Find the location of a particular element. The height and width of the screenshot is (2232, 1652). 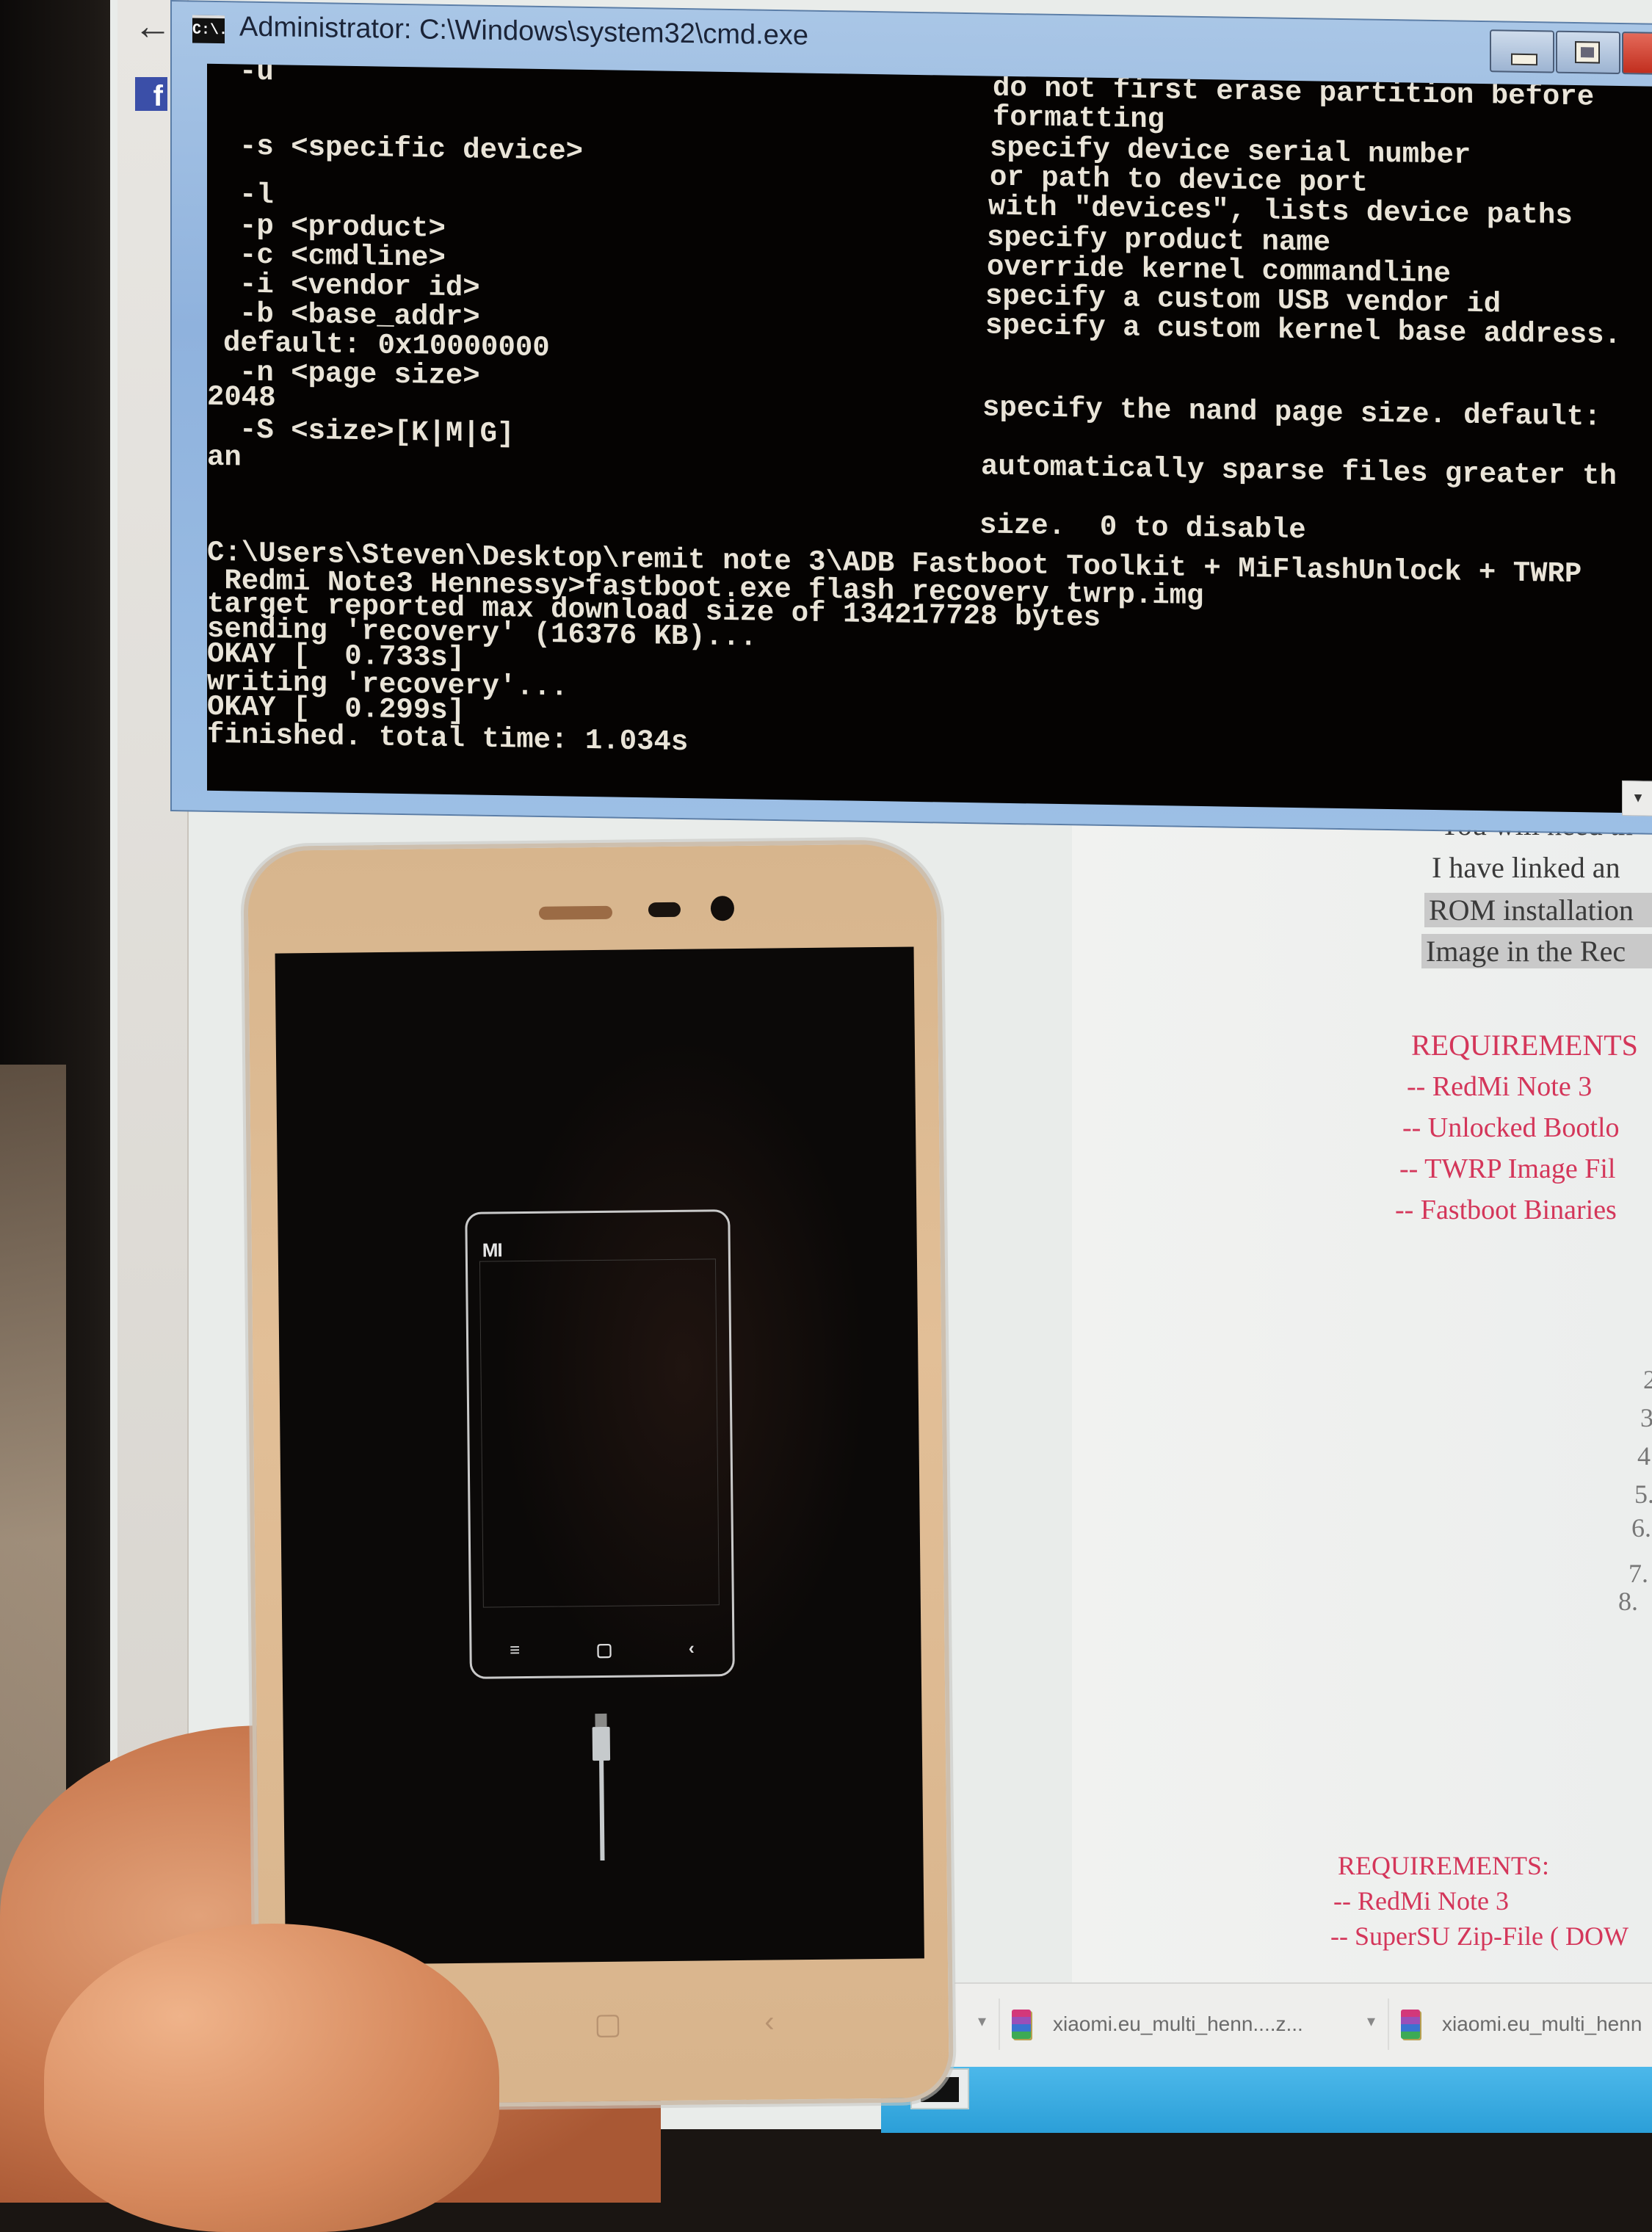

step-number: 8. is located at coordinates (1628, 1601).